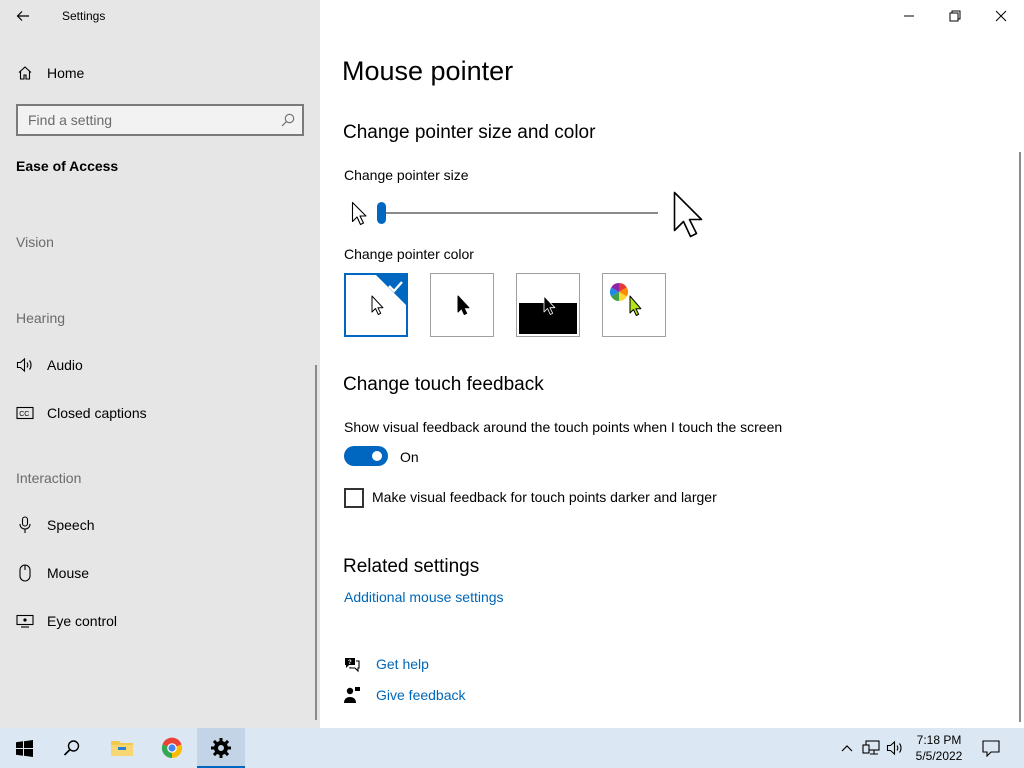 The image size is (1024, 768). What do you see at coordinates (49, 478) in the screenshot?
I see `group-label-interaction: Interaction` at bounding box center [49, 478].